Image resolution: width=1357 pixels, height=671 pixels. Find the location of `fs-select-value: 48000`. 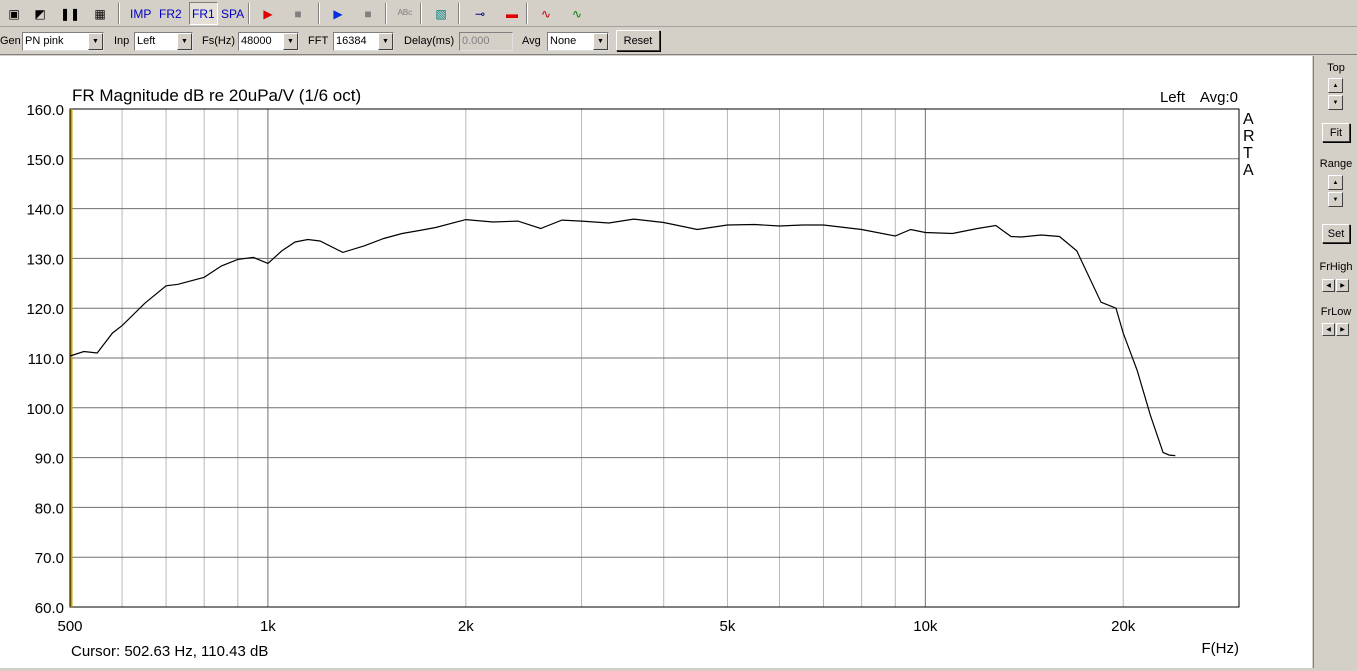

fs-select-value: 48000 is located at coordinates (256, 41).